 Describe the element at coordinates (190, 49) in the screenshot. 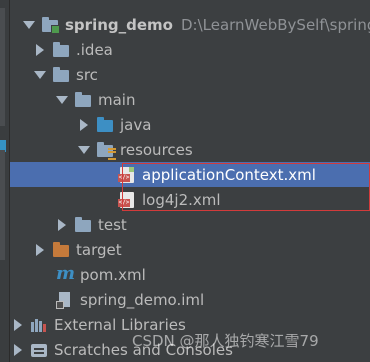

I see `tree-row-idea: .idea` at that location.